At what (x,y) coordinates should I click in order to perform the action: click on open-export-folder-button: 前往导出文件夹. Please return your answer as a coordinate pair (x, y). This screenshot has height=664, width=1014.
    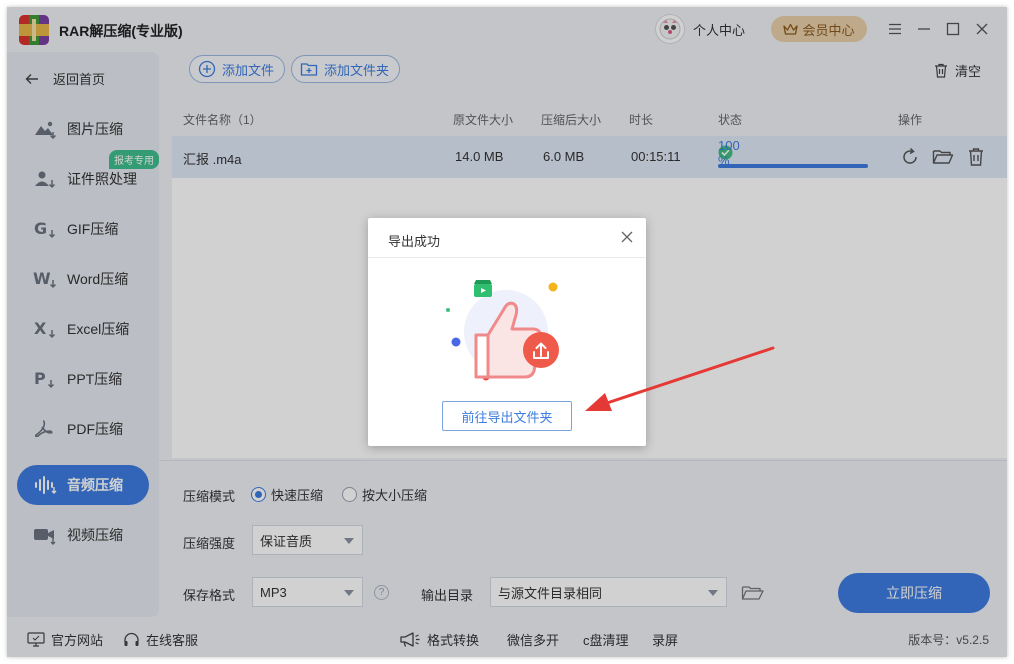
    Looking at the image, I should click on (507, 416).